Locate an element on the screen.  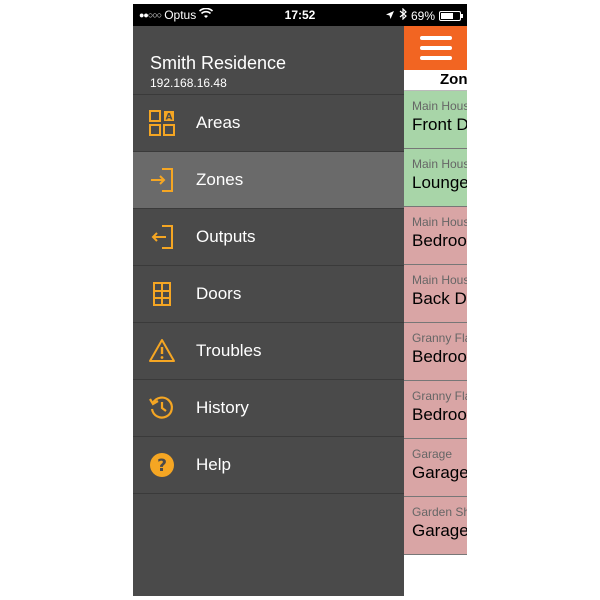
menu-label-troubles: Troubles is located at coordinates (229, 350).